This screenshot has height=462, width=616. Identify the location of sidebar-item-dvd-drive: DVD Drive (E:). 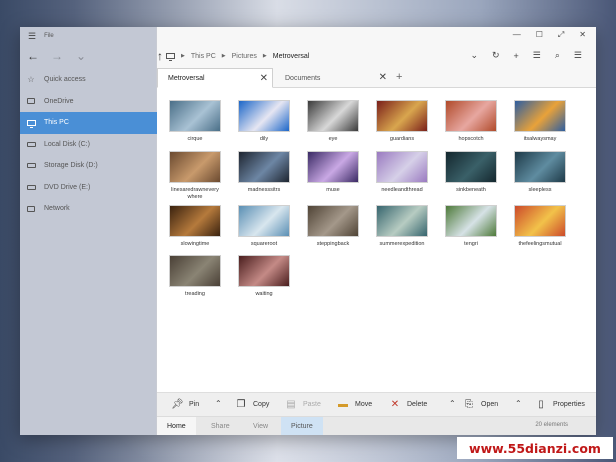
(88, 188).